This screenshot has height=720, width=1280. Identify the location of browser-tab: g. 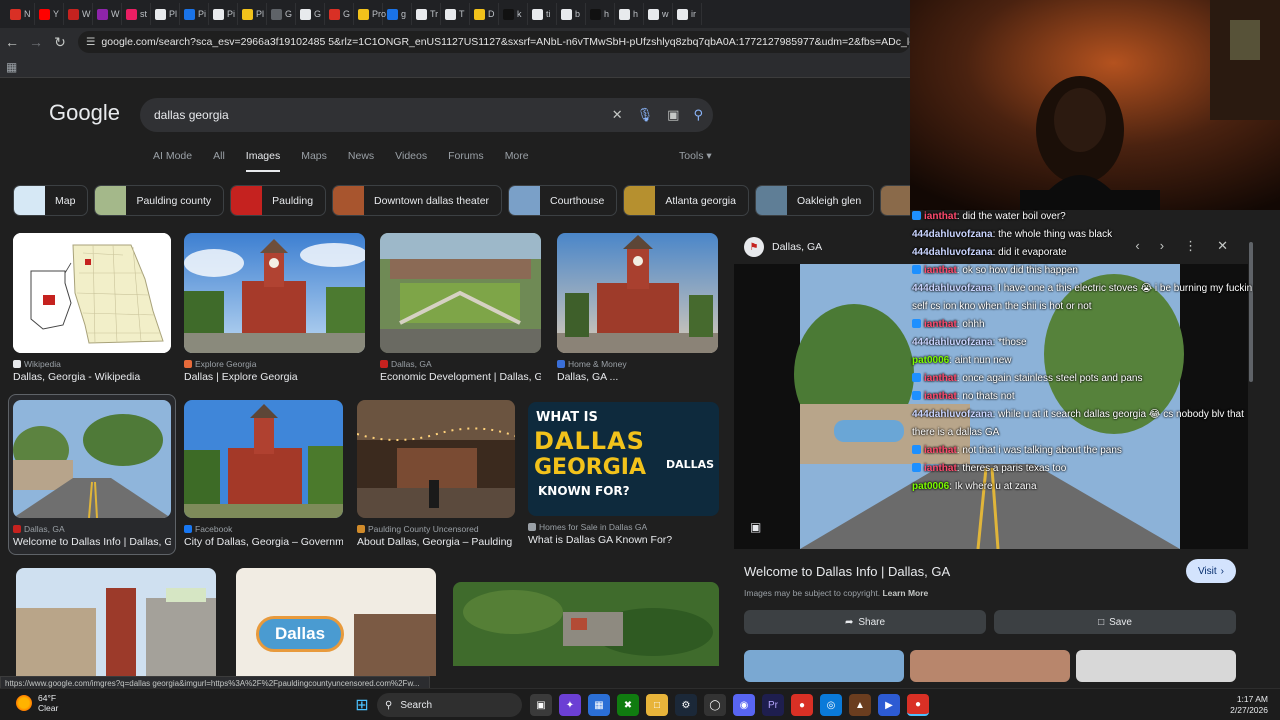
(397, 14).